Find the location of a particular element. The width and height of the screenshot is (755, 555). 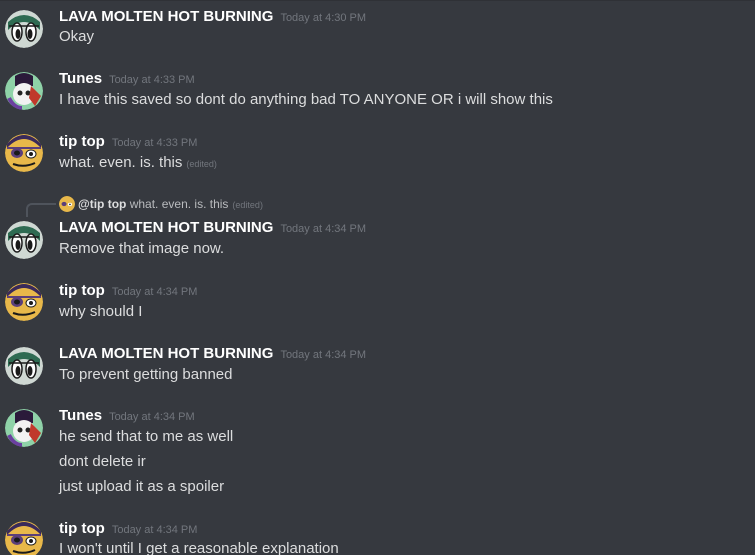

reply-connector is located at coordinates (41, 210).